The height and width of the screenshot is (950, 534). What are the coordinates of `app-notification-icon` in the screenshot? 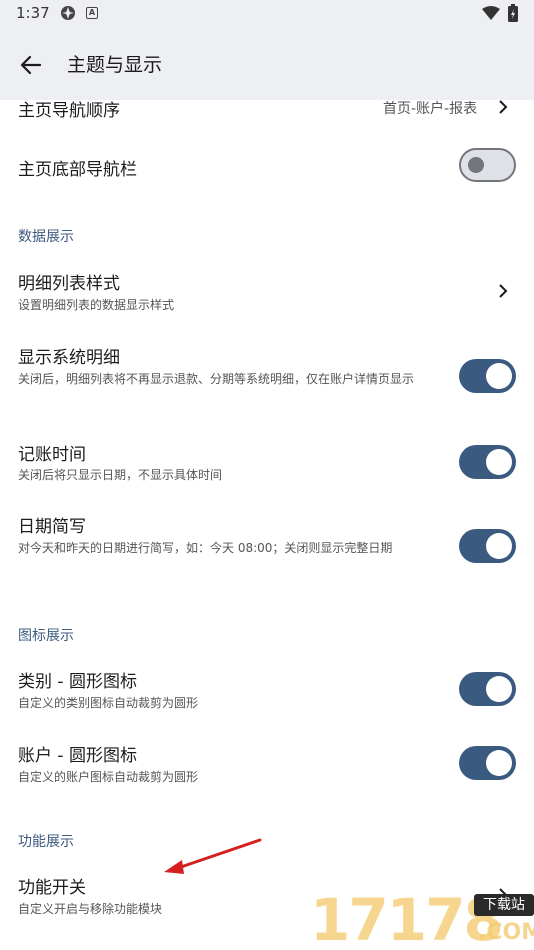 It's located at (68, 13).